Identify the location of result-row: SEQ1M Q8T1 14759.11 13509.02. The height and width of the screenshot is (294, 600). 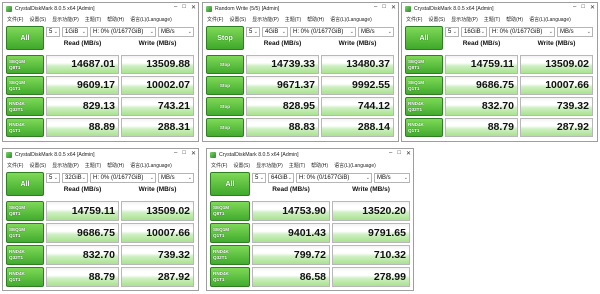
(499, 64).